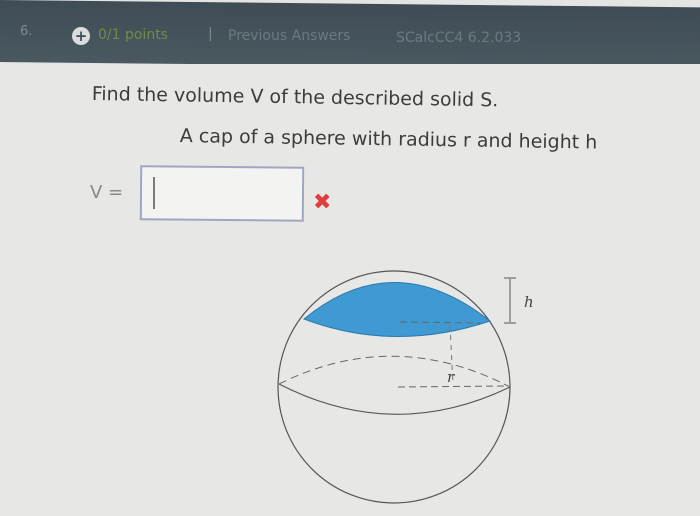  I want to click on incorrect-x-icon: ✖, so click(322, 202).